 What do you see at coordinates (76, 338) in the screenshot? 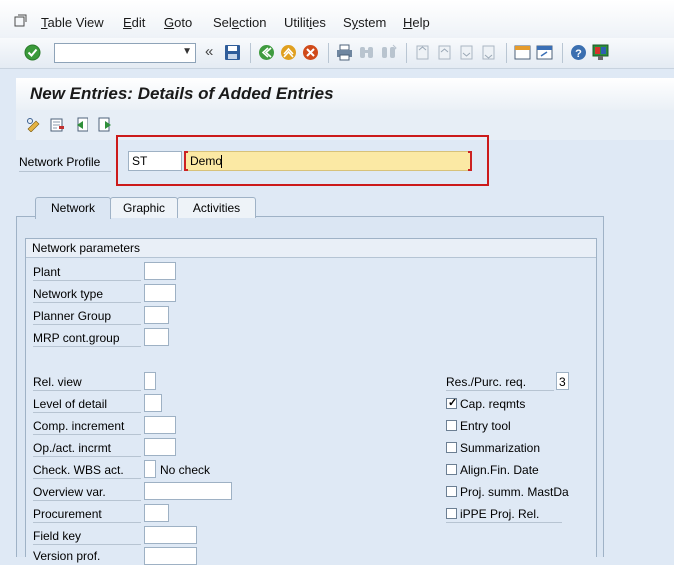
I see `mrp-cont-group-label: MRP cont.group` at bounding box center [76, 338].